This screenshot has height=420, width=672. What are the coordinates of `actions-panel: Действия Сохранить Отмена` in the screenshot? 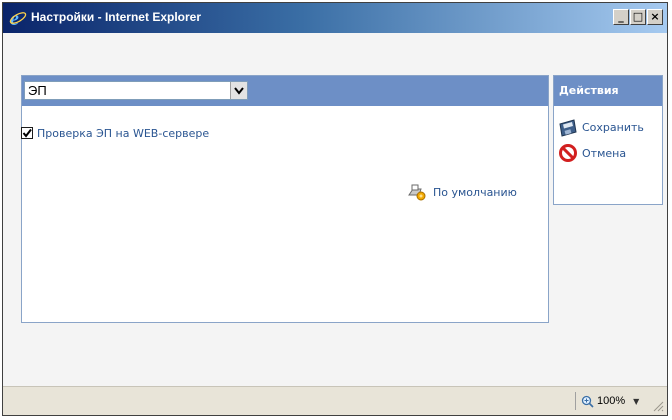 It's located at (608, 140).